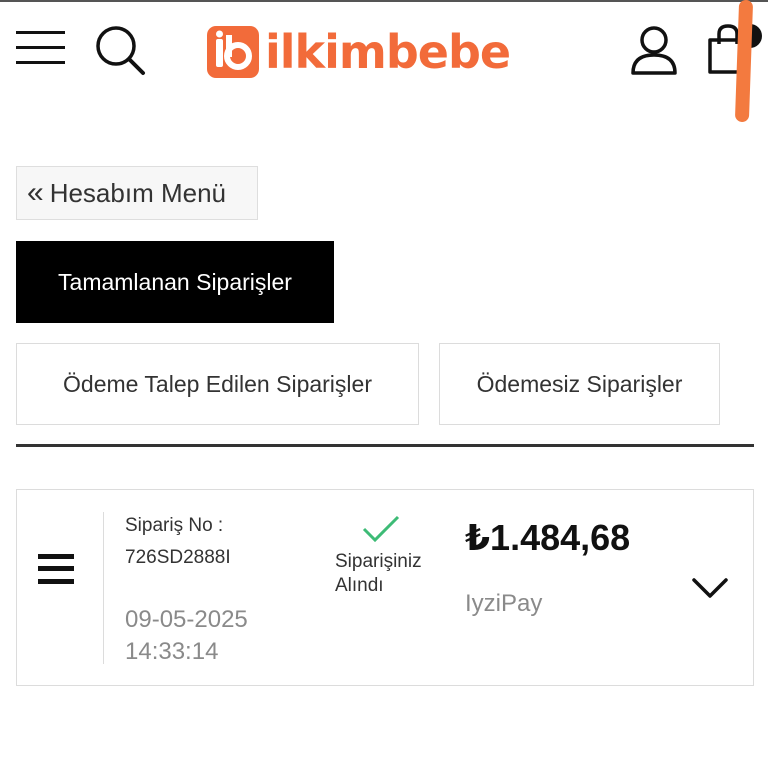  Describe the element at coordinates (388, 52) in the screenshot. I see `brand-name: ilkimbebe` at that location.